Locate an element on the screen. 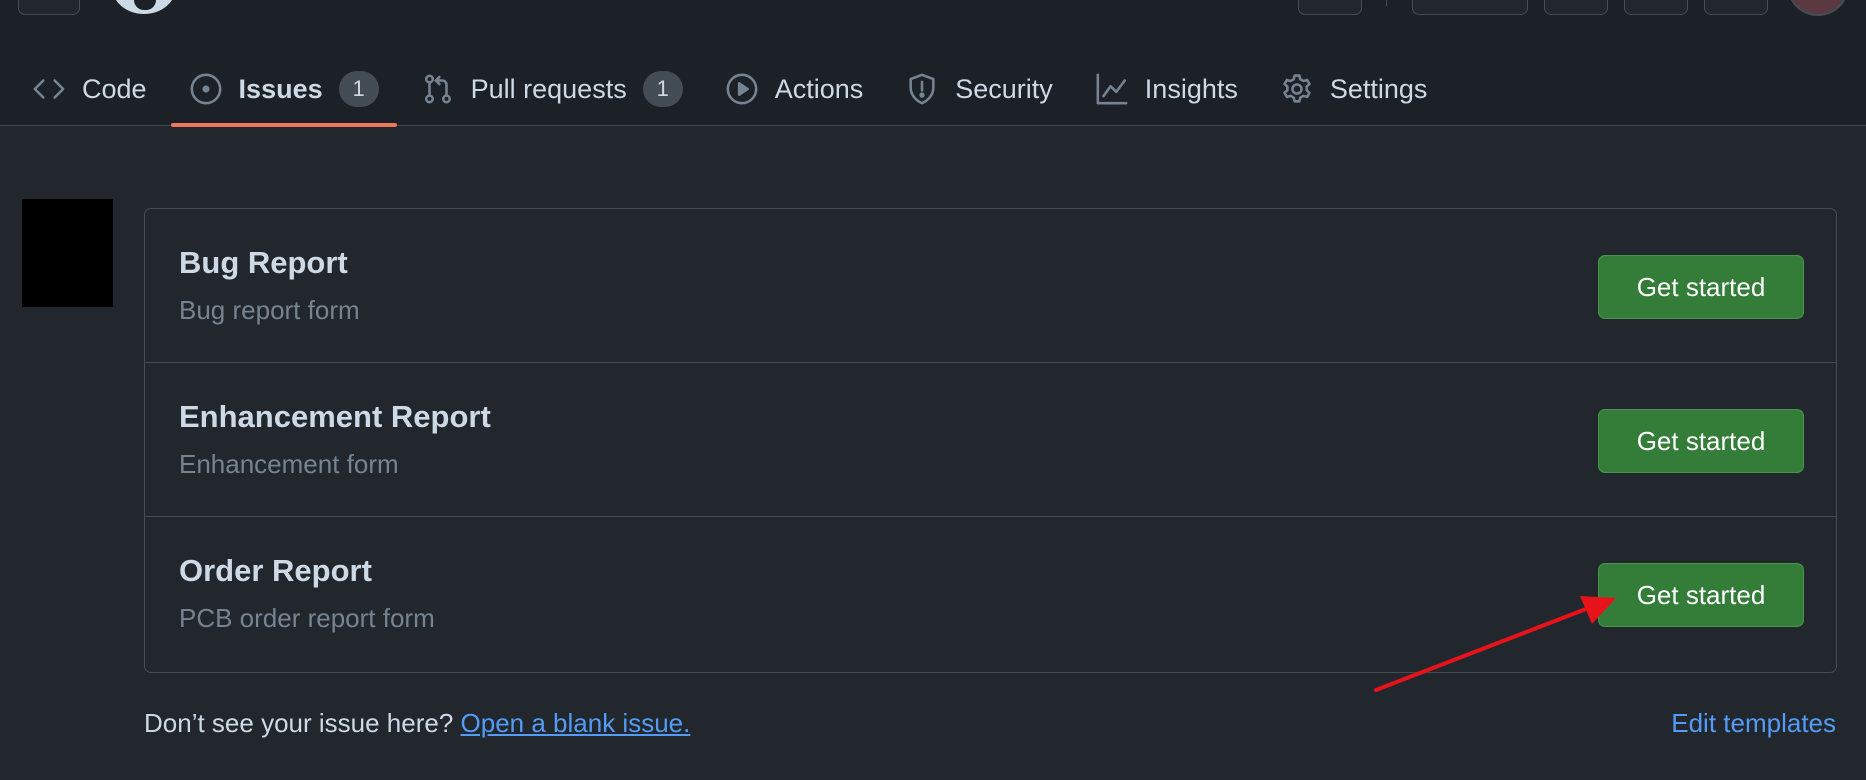  open-blank-issue-link: Open a blank issue. is located at coordinates (576, 723).